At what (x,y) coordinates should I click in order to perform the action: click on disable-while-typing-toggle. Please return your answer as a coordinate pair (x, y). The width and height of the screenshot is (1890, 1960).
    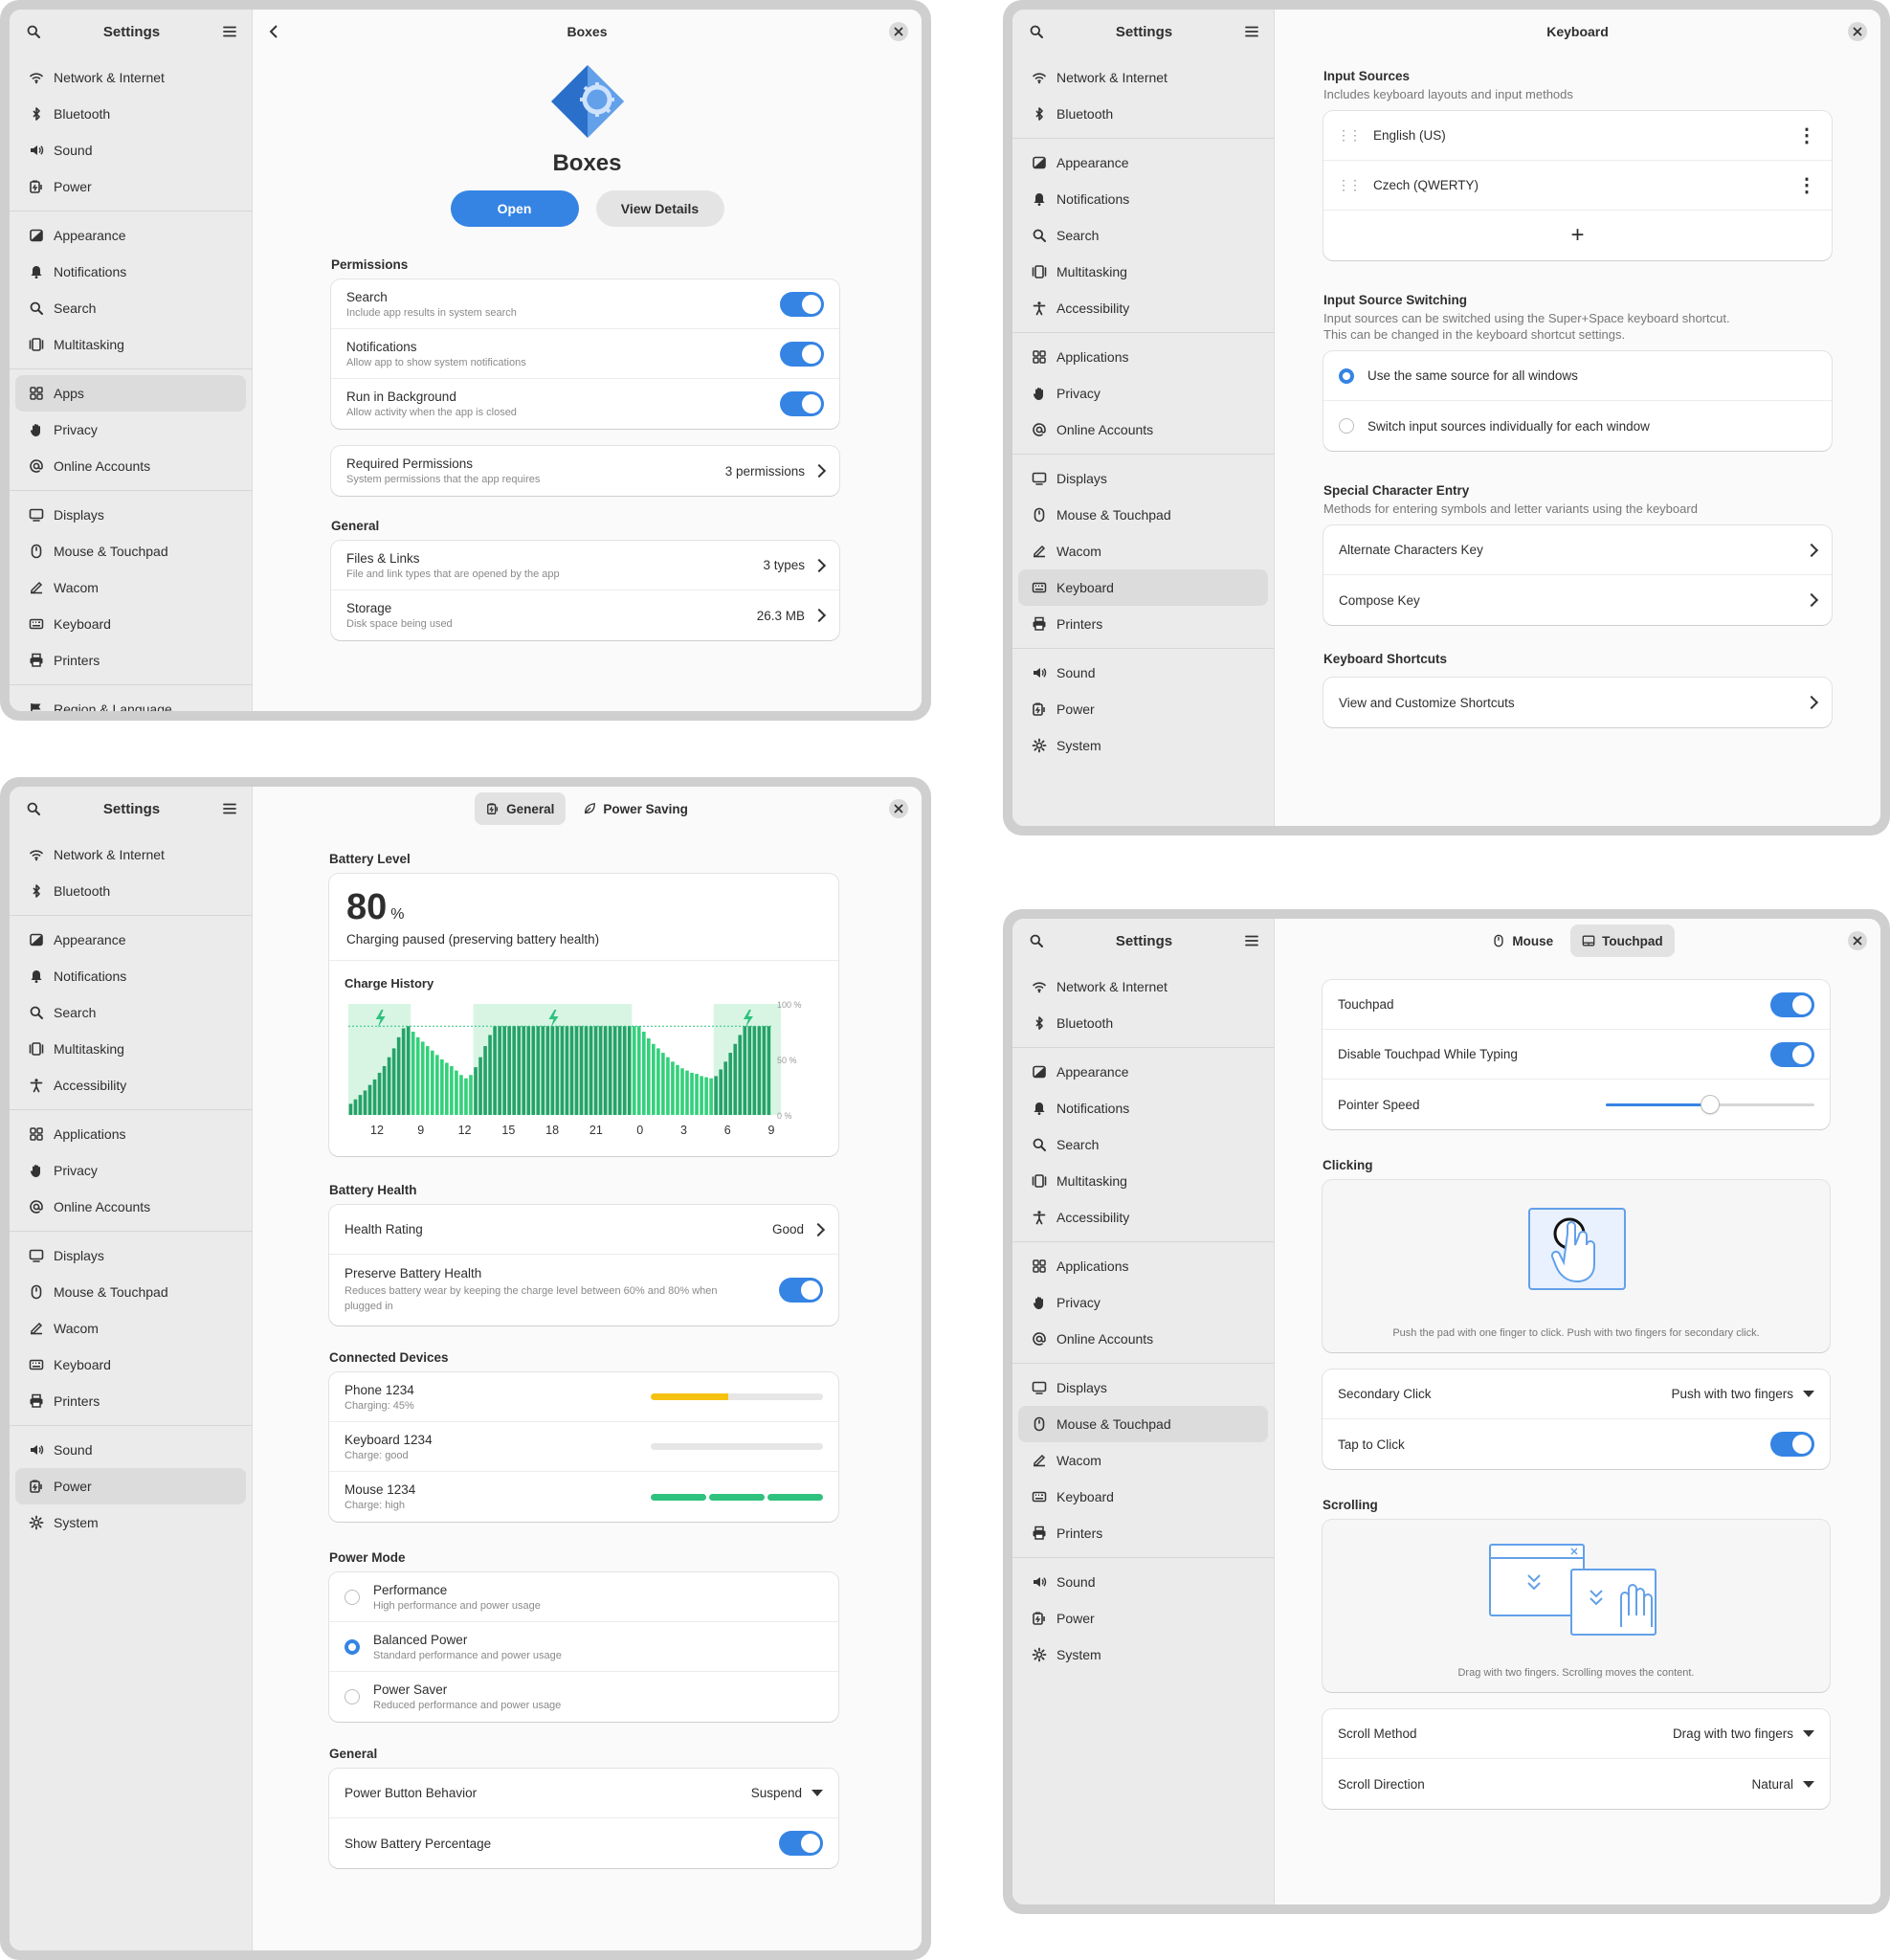
    Looking at the image, I should click on (1792, 1054).